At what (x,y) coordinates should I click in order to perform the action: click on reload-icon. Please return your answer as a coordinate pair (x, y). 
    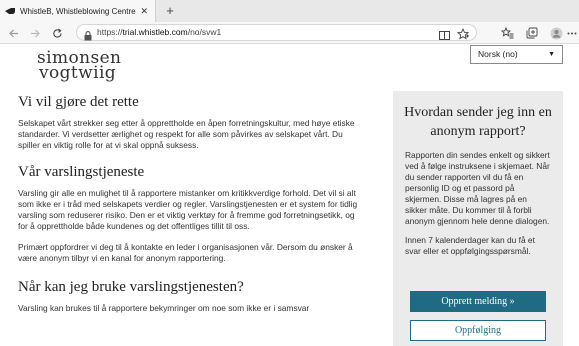
    Looking at the image, I should click on (57, 33).